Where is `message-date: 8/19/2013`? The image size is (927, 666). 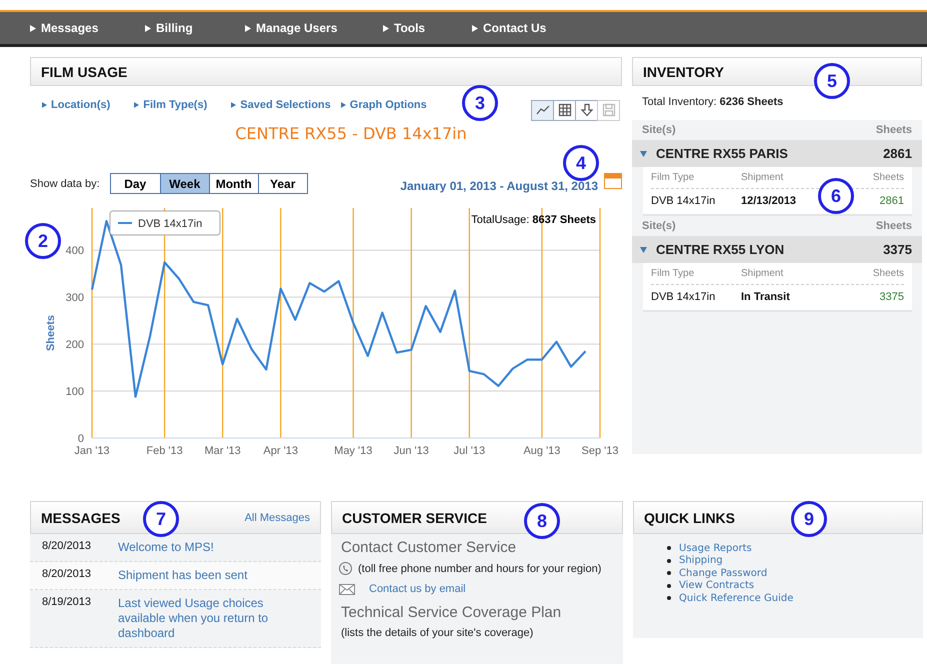
message-date: 8/19/2013 is located at coordinates (67, 603).